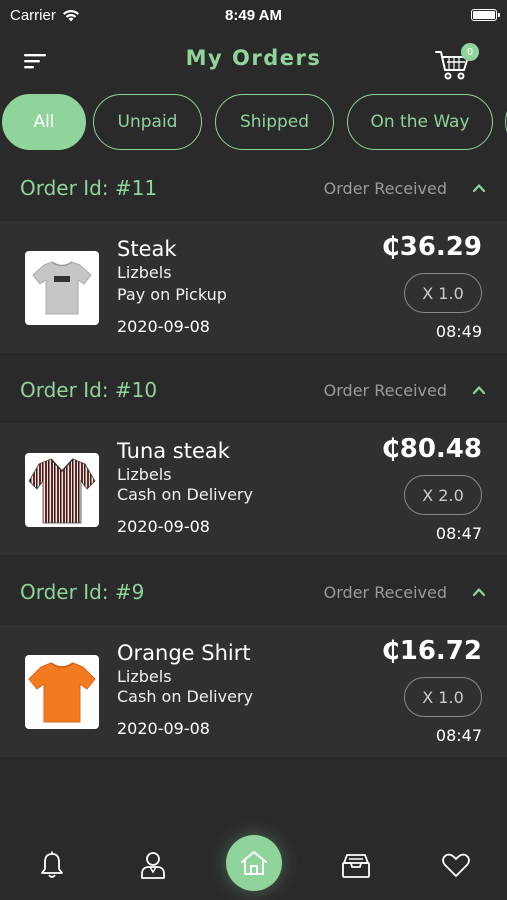 The image size is (507, 900). What do you see at coordinates (147, 122) in the screenshot?
I see `tab-unpaid: Unpaid` at bounding box center [147, 122].